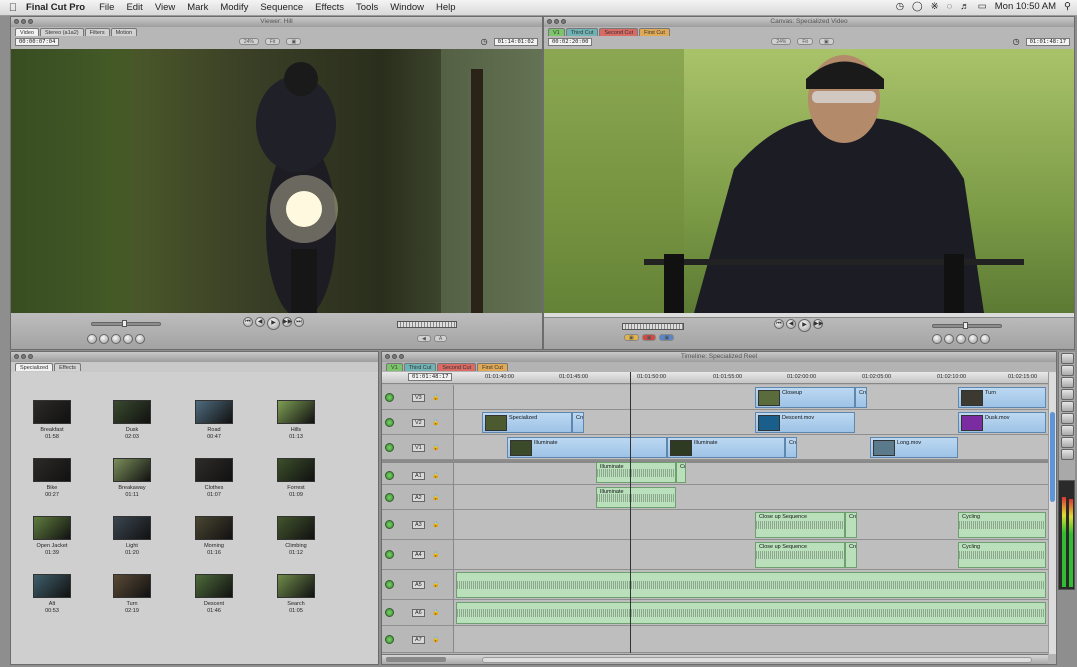 Image resolution: width=1077 pixels, height=667 pixels. What do you see at coordinates (299, 322) in the screenshot?
I see `viewer-next-edit-button: ⏭` at bounding box center [299, 322].